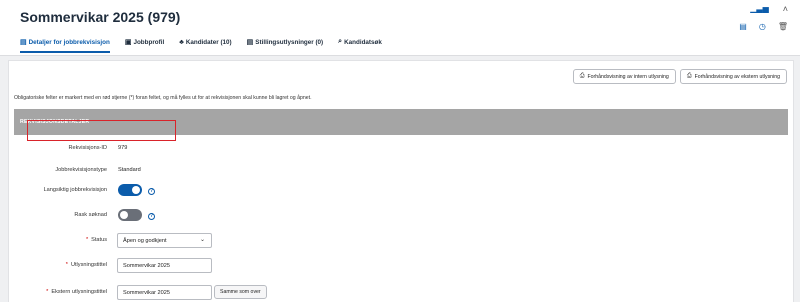 This screenshot has width=800, height=302. I want to click on tab-candidates: ♣ Kandidater (10), so click(205, 42).